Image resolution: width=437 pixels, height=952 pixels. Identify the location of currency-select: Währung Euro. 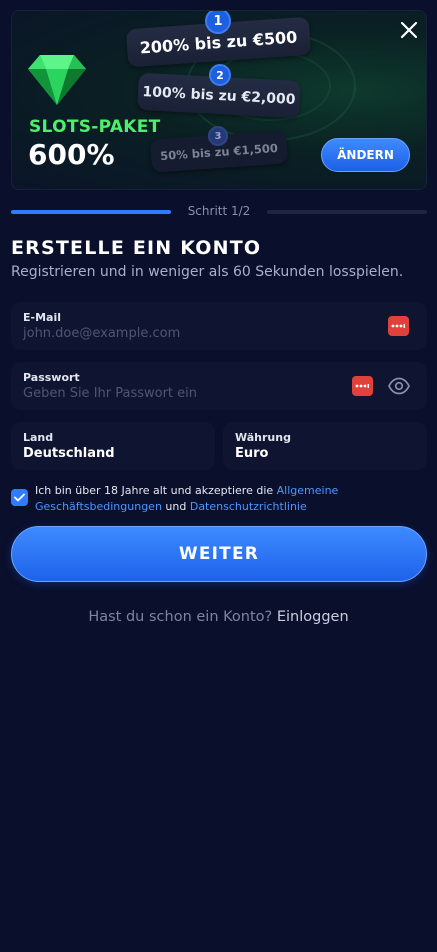
(325, 446).